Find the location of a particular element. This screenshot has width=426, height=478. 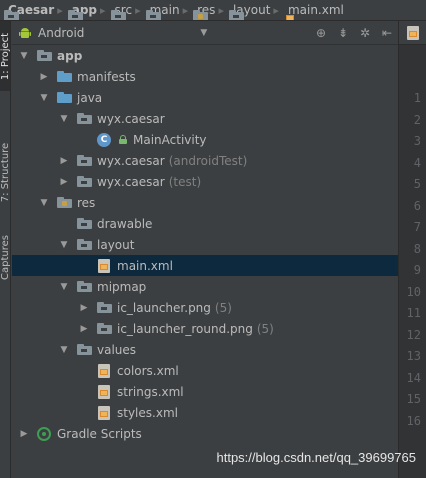

line-number: 10 is located at coordinates (413, 291).